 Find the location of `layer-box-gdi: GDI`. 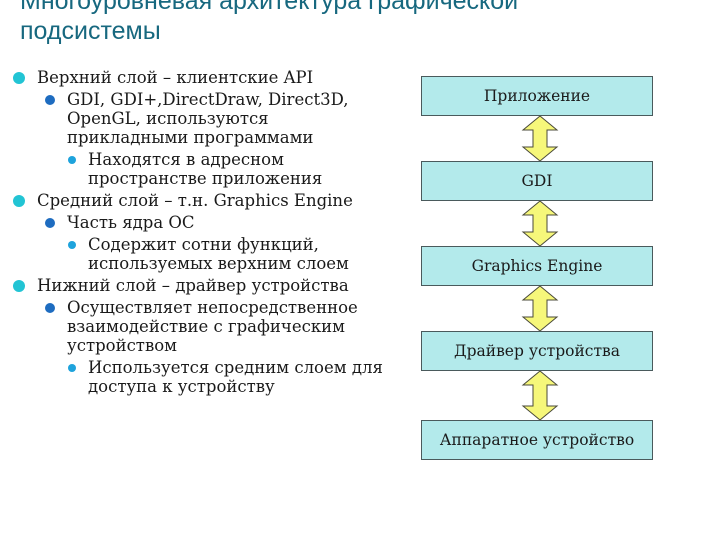

layer-box-gdi: GDI is located at coordinates (537, 181).